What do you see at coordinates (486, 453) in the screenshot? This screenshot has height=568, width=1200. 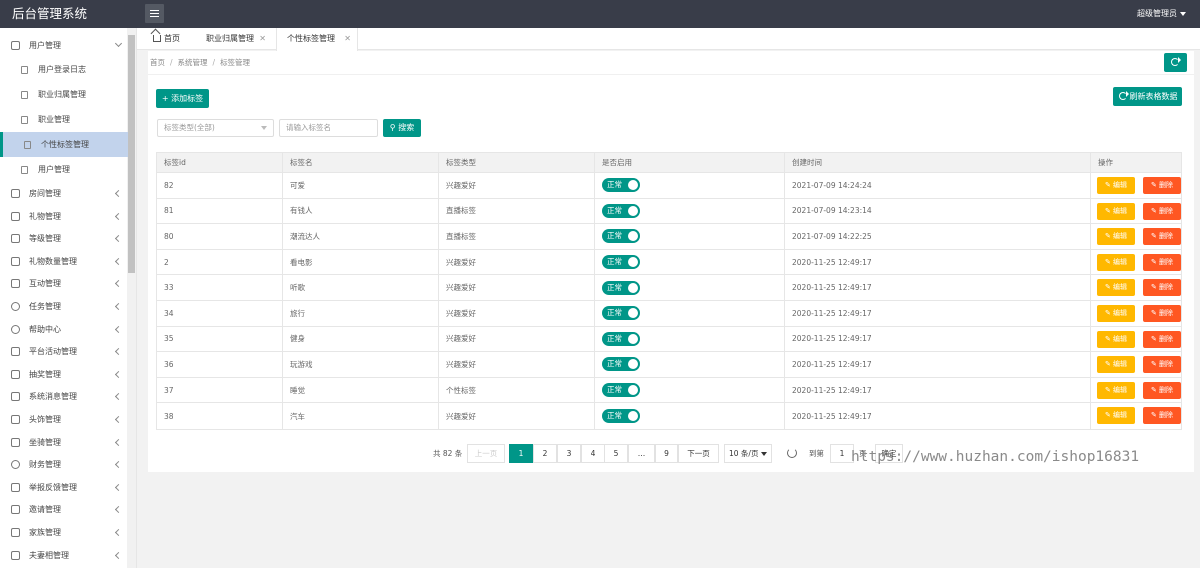 I see `prev-page-button: 上一页` at bounding box center [486, 453].